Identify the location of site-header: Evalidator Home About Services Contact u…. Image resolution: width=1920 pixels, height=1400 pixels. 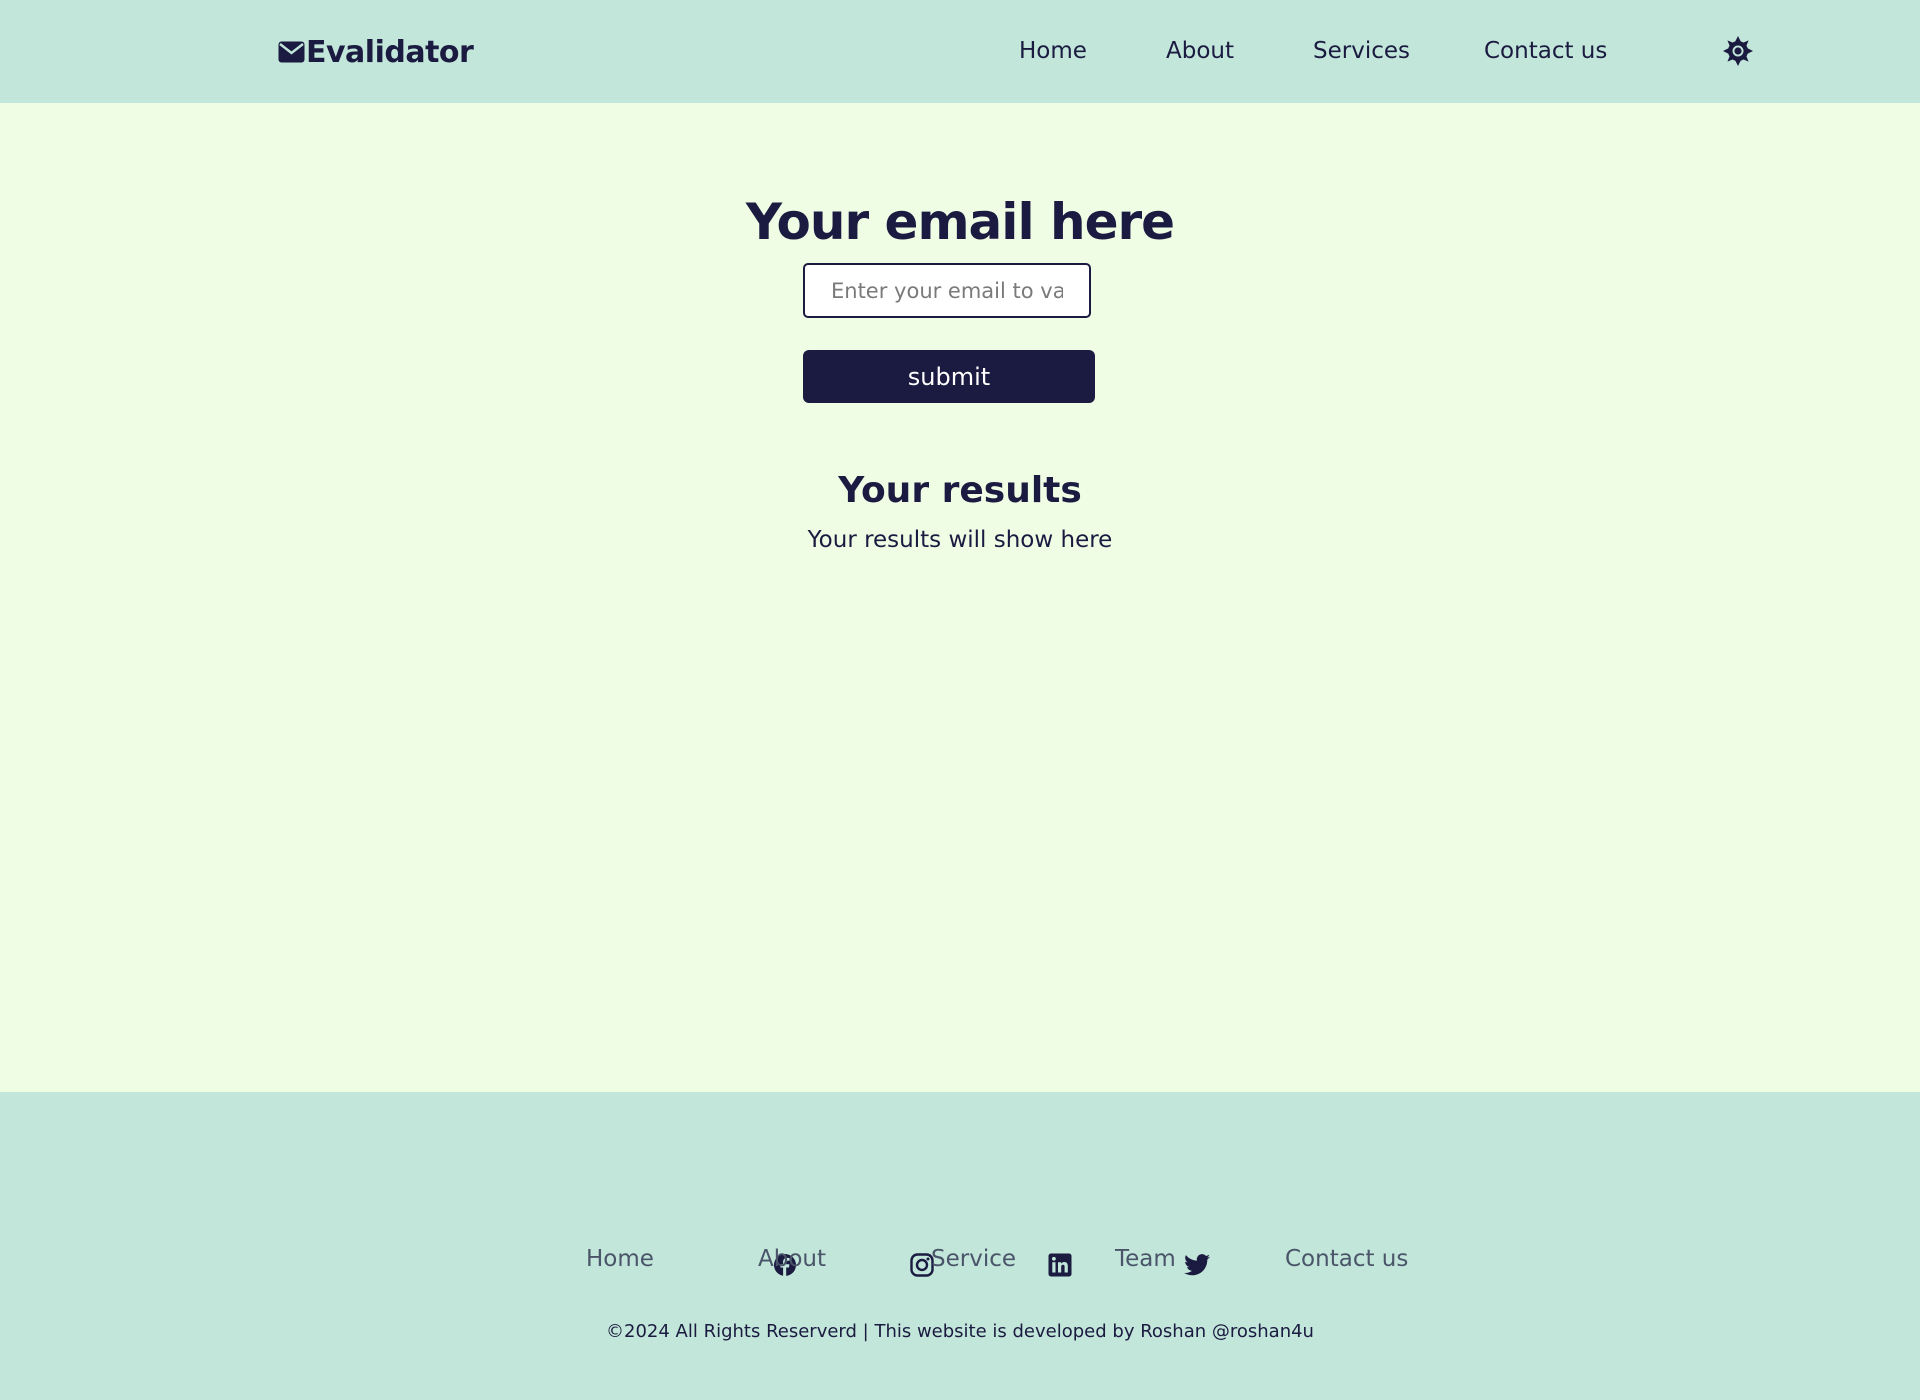
(960, 51).